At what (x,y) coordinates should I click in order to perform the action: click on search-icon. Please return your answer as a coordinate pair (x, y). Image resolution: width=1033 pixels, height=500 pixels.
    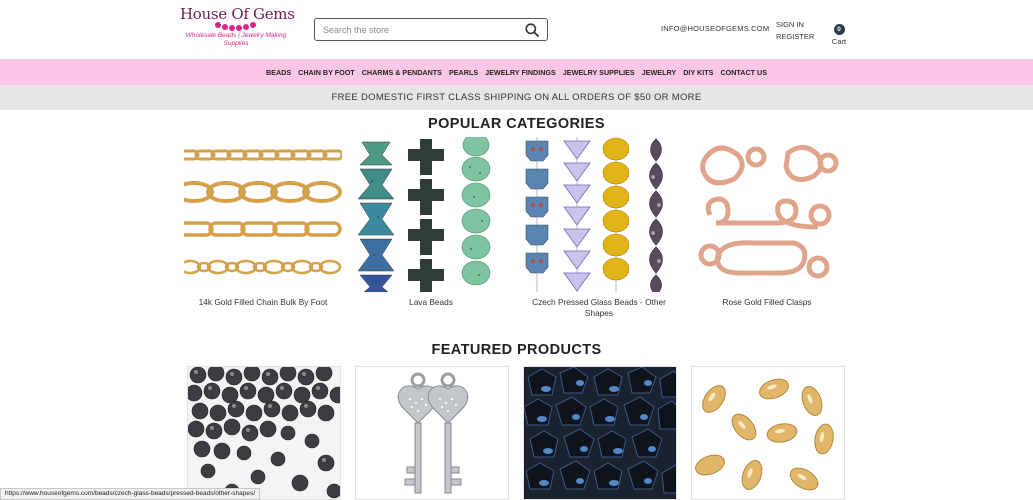
    Looking at the image, I should click on (532, 29).